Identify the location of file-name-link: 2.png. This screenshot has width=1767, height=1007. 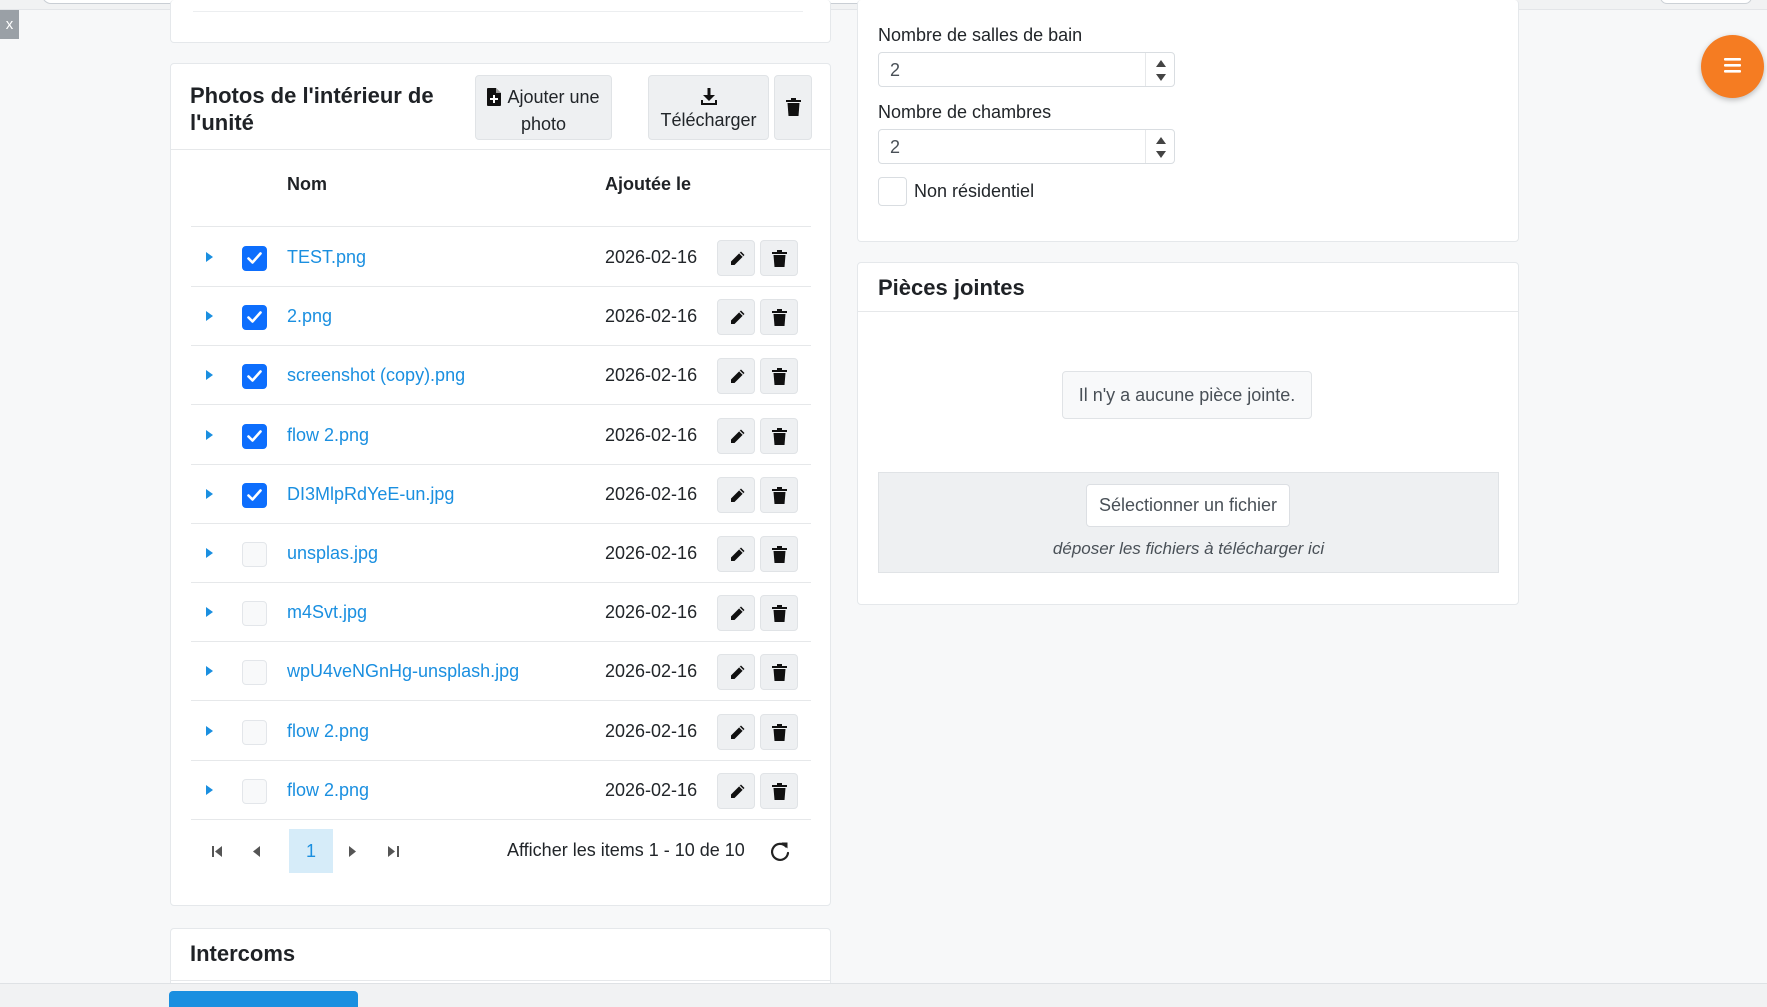
(309, 316).